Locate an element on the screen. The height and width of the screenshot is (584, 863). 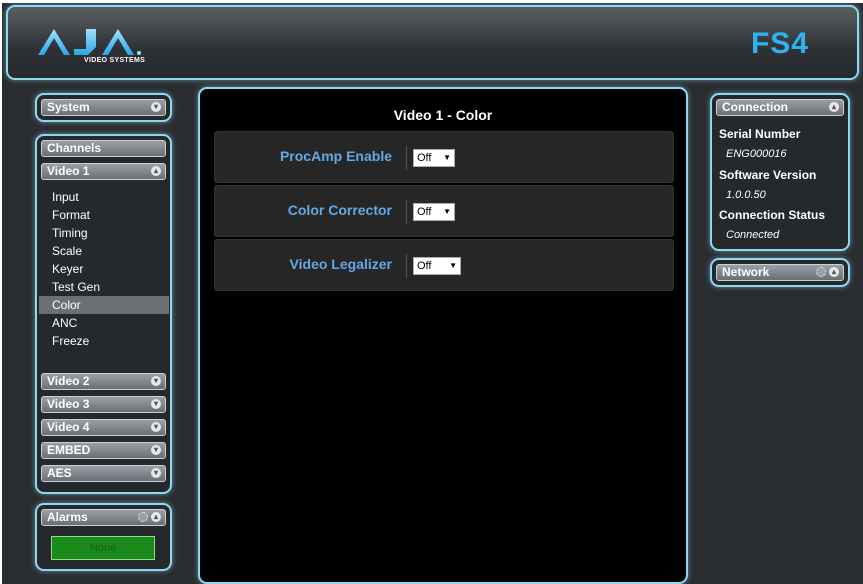
setting-row-procamp: ProcAmp Enable Off ▼ is located at coordinates (444, 157).